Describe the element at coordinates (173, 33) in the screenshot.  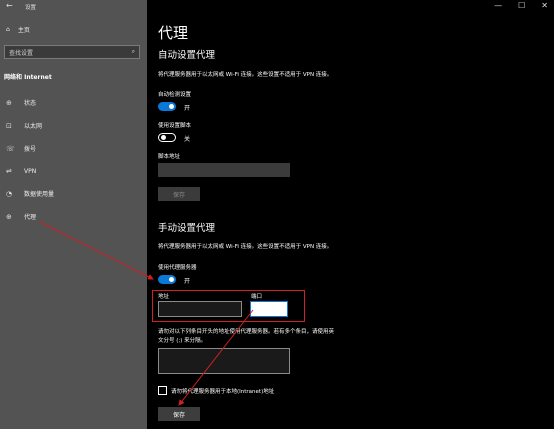
I see `page-title: 代理` at that location.